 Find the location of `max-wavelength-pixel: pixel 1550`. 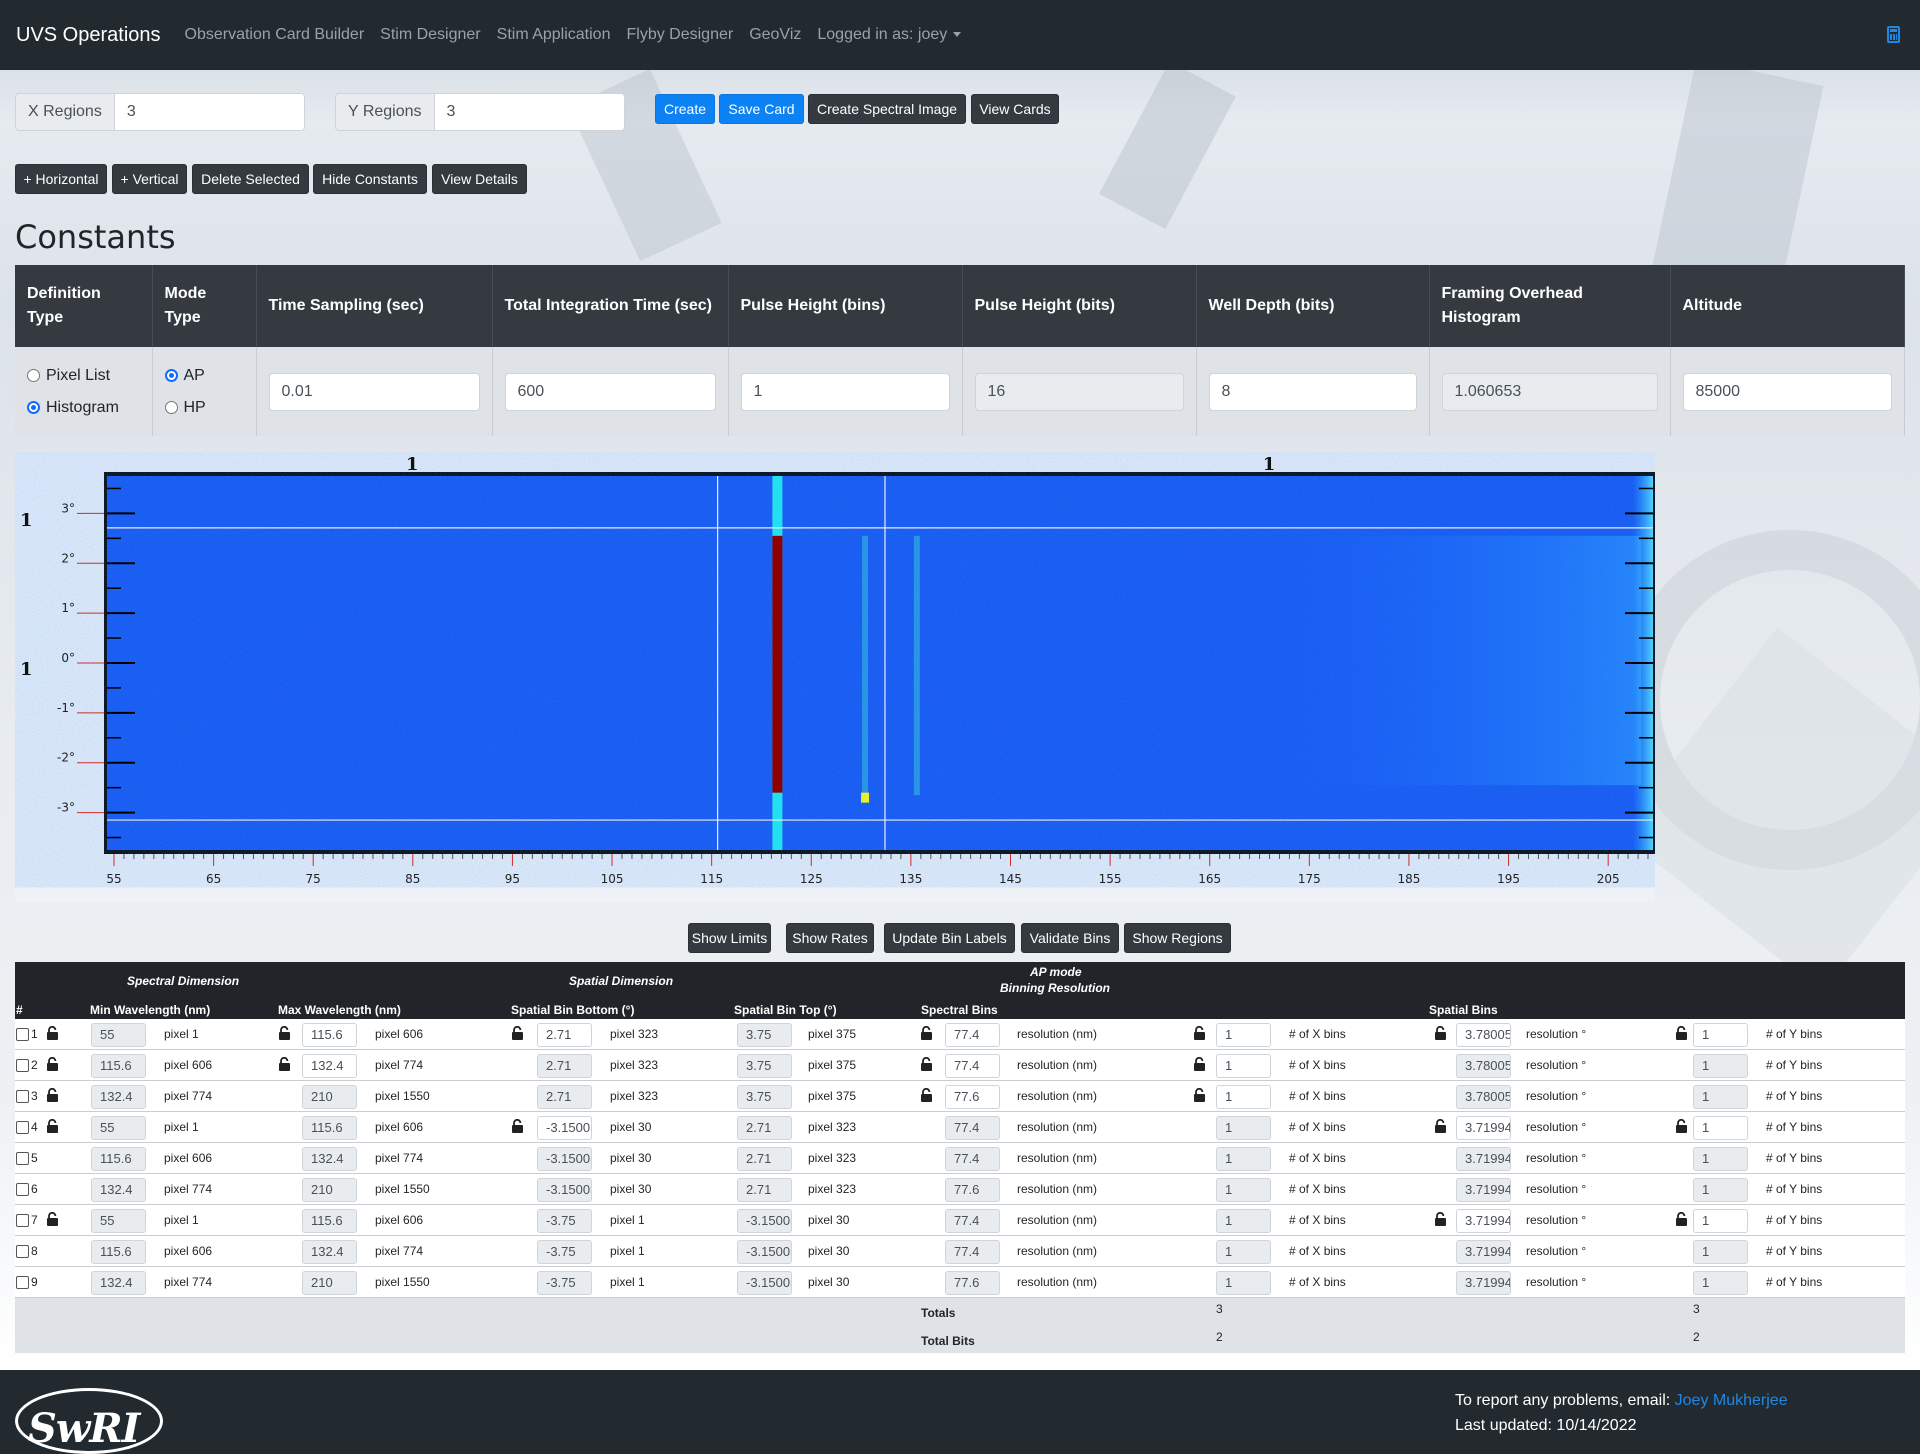

max-wavelength-pixel: pixel 1550 is located at coordinates (402, 1282).